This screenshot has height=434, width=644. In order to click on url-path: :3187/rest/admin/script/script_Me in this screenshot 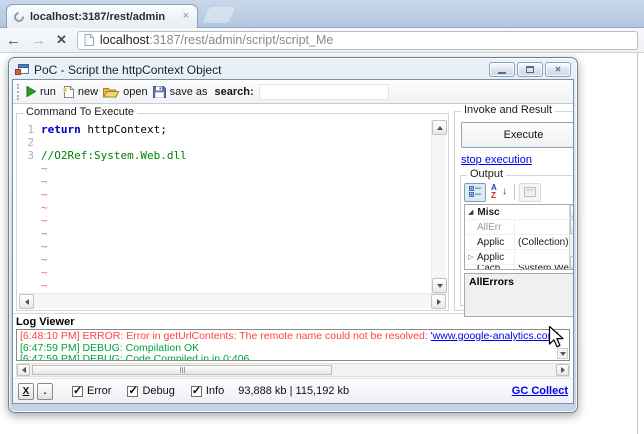, I will do `click(241, 40)`.